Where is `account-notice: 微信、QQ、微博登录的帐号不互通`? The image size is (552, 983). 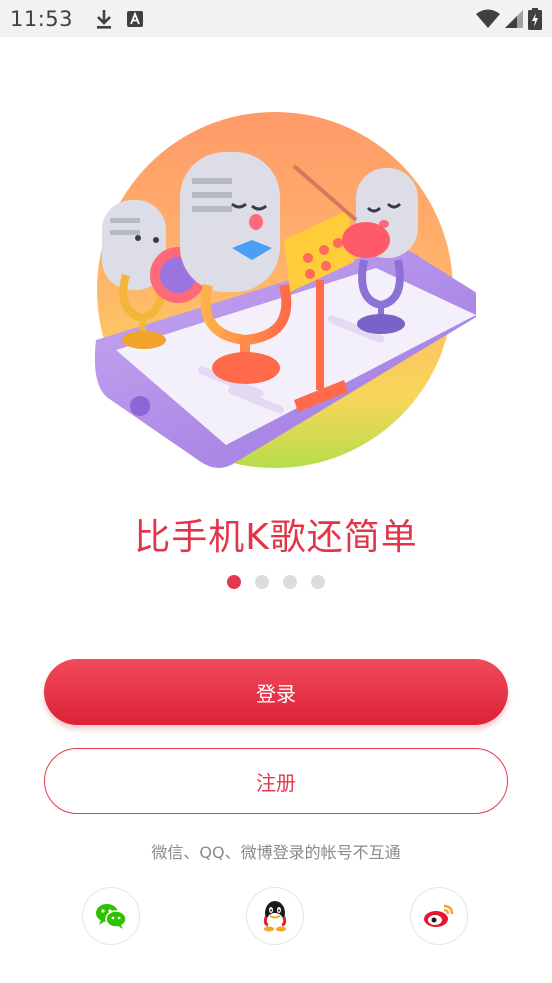 account-notice: 微信、QQ、微博登录的帐号不互通 is located at coordinates (276, 852).